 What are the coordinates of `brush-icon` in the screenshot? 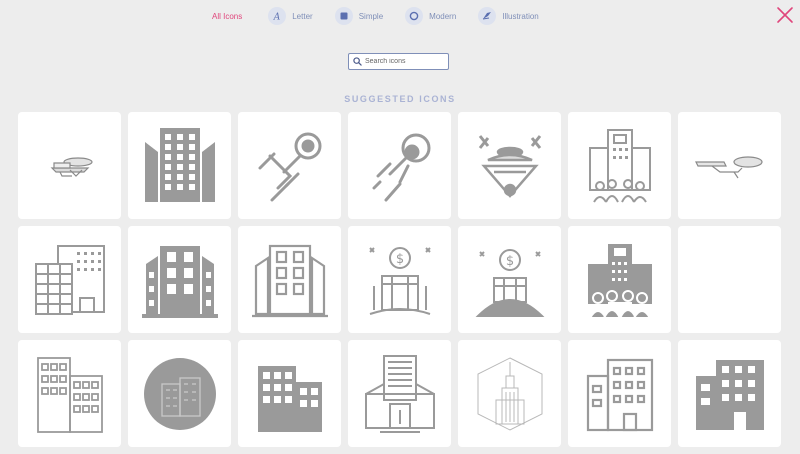 It's located at (487, 16).